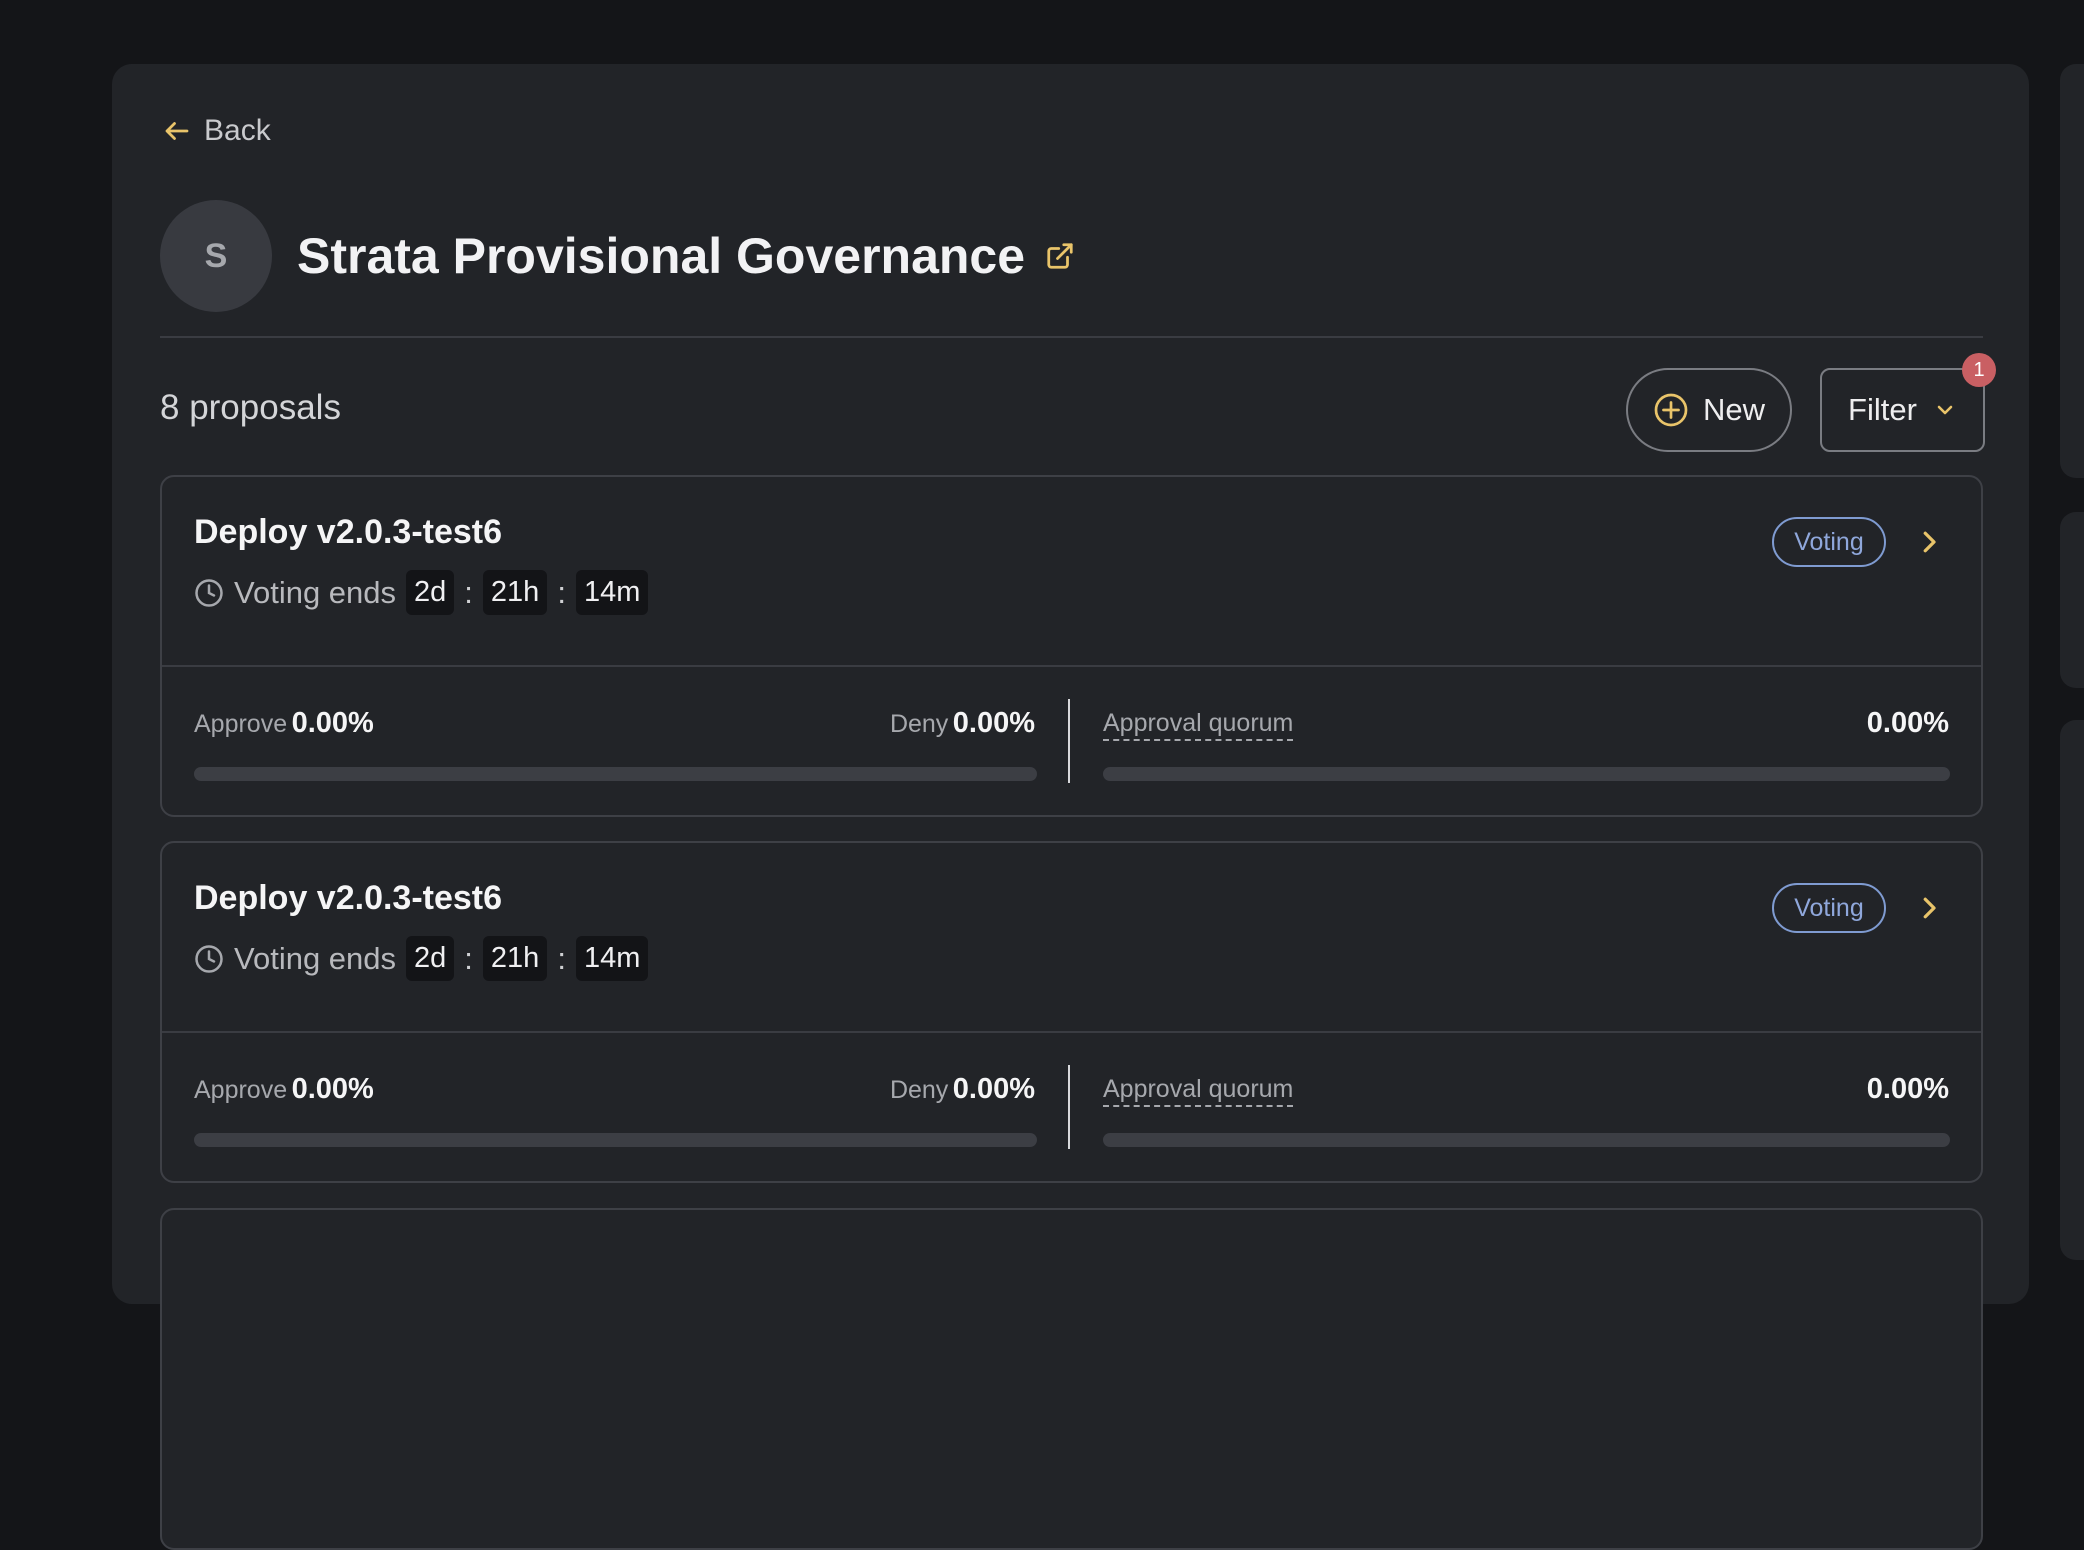 The height and width of the screenshot is (1550, 2084). Describe the element at coordinates (1071, 337) in the screenshot. I see `header-divider` at that location.